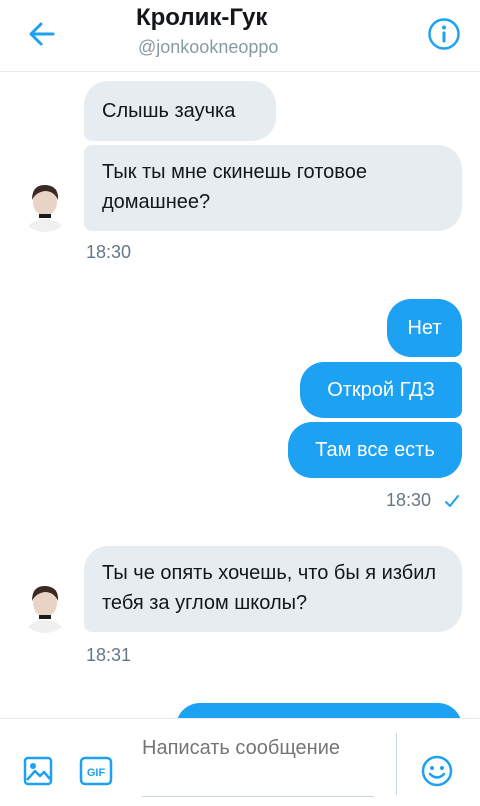 The width and height of the screenshot is (480, 806). I want to click on smiley-icon, so click(437, 771).